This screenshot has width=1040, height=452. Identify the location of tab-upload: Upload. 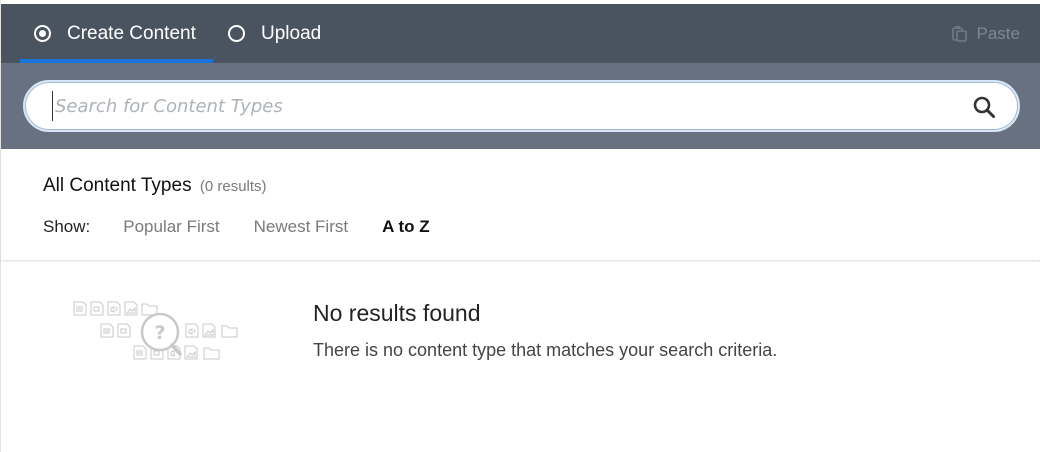
(274, 33).